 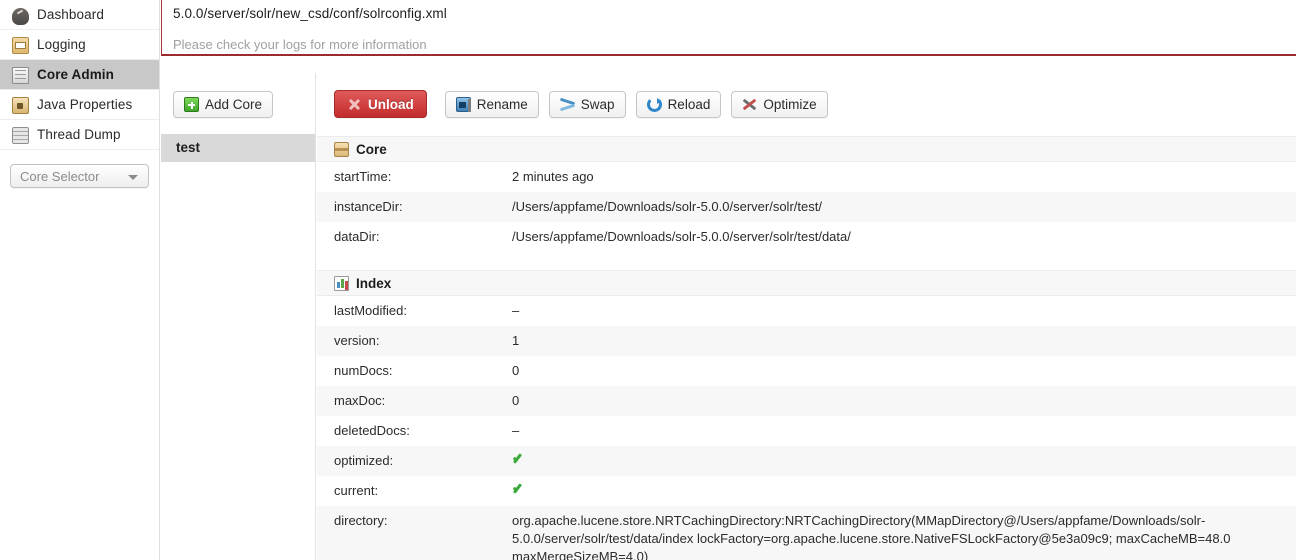 What do you see at coordinates (20, 45) in the screenshot?
I see `logging-icon` at bounding box center [20, 45].